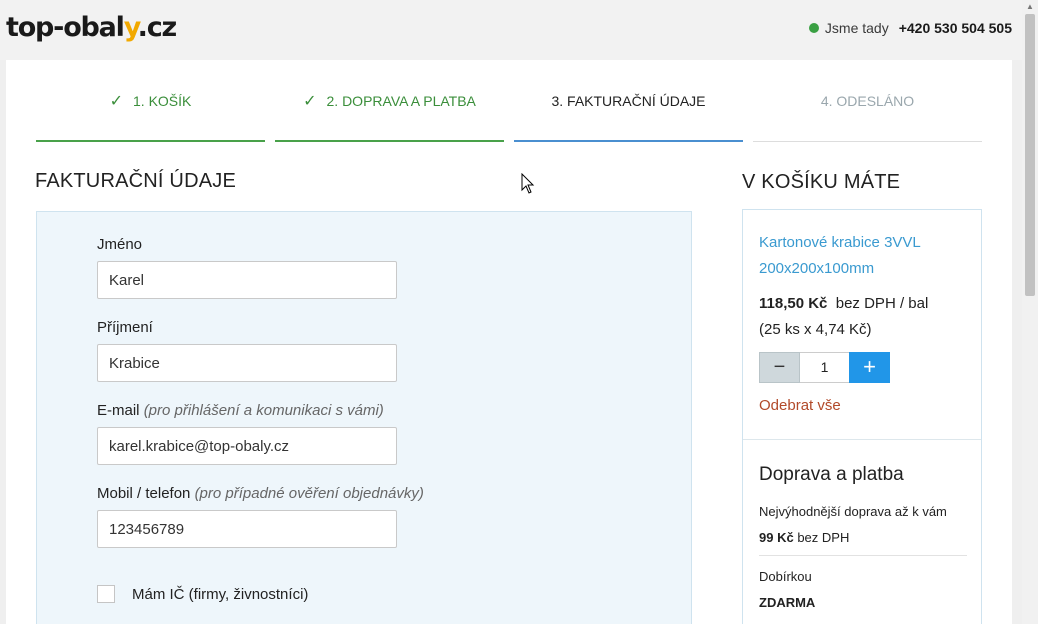  What do you see at coordinates (1030, 155) in the screenshot?
I see `scroll-thumb` at bounding box center [1030, 155].